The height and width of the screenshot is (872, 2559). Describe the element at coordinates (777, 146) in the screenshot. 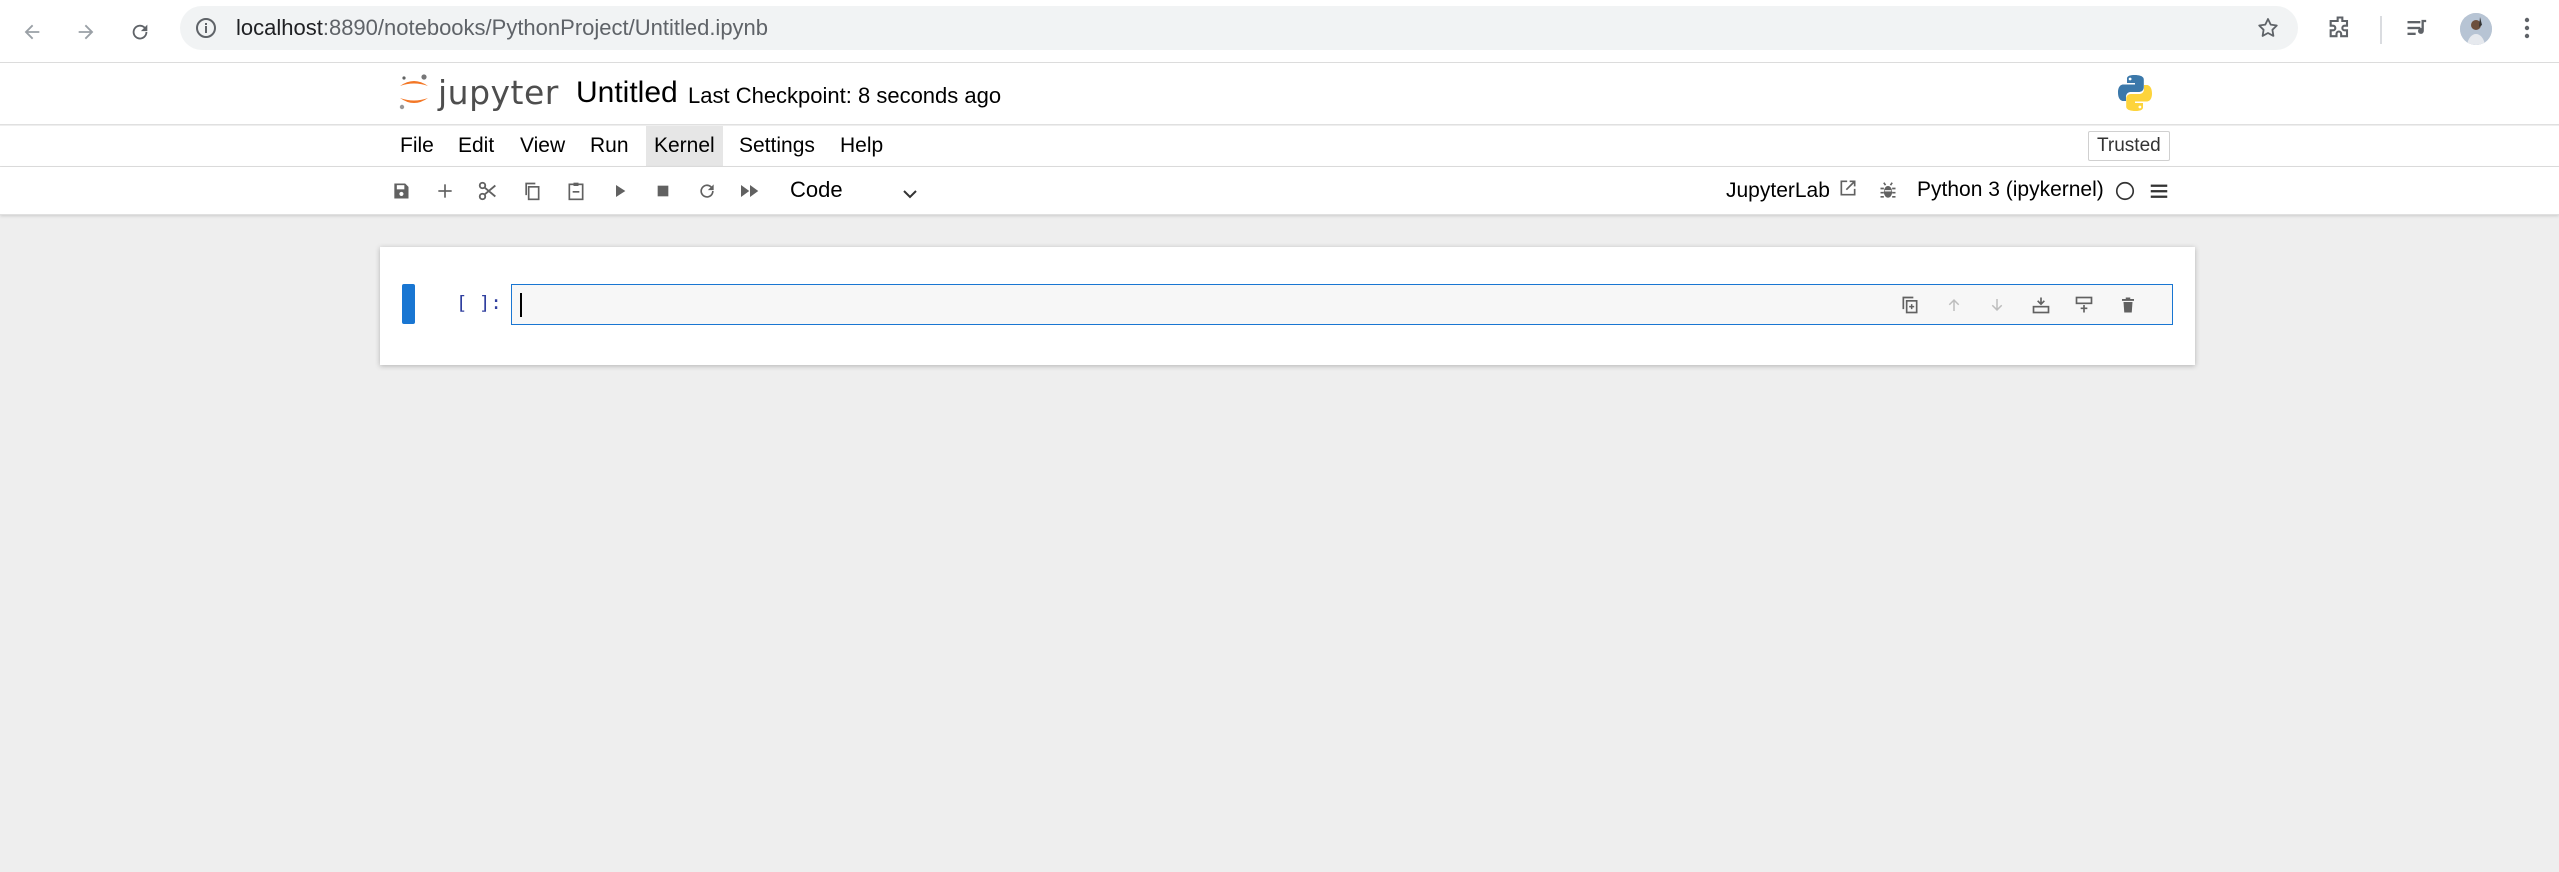

I see `menu-settings: Settings` at that location.